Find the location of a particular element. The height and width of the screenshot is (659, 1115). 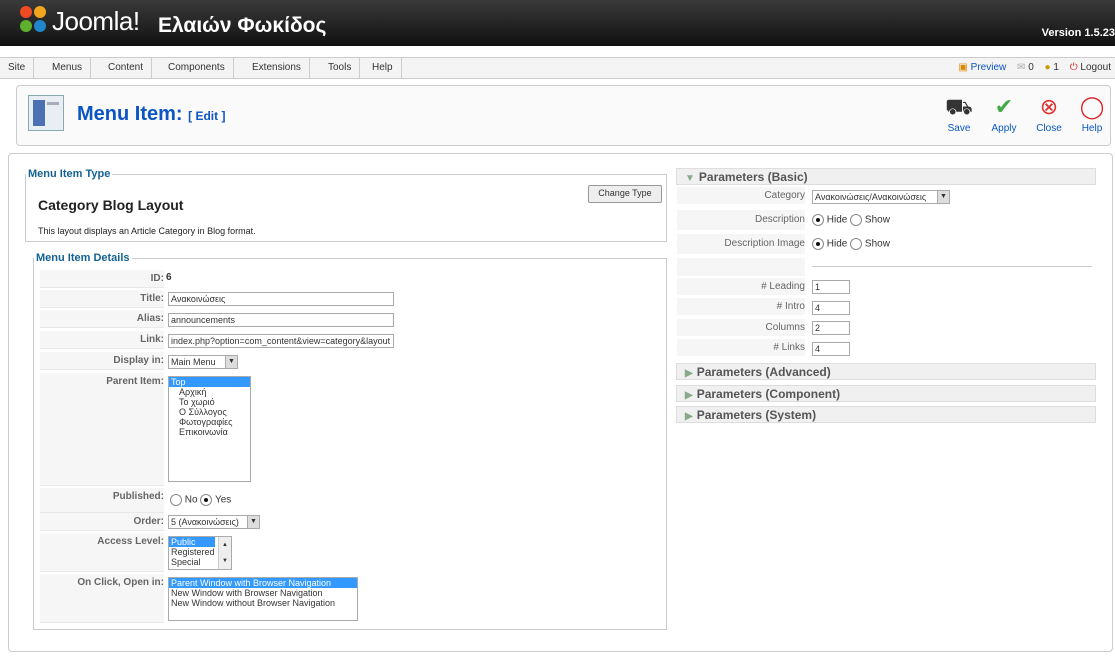

joomla-brand: Joomla! is located at coordinates (96, 21).